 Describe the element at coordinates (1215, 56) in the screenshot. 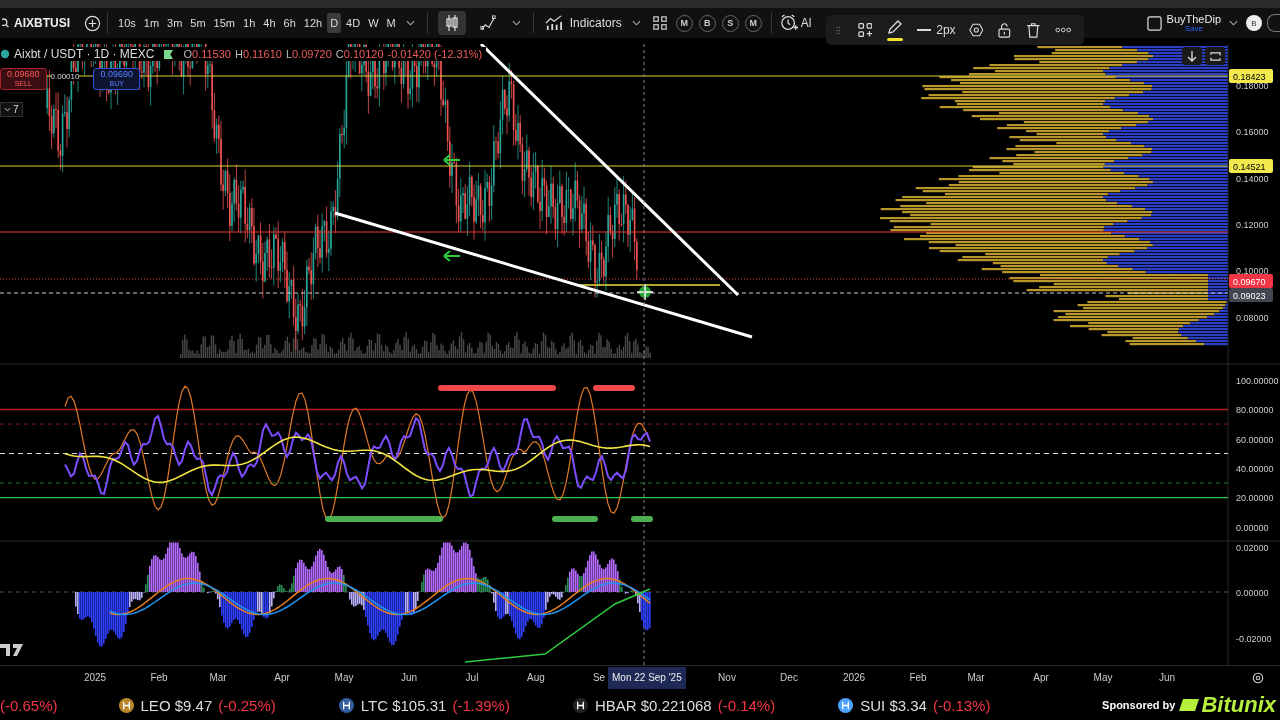

I see `reset-button` at that location.